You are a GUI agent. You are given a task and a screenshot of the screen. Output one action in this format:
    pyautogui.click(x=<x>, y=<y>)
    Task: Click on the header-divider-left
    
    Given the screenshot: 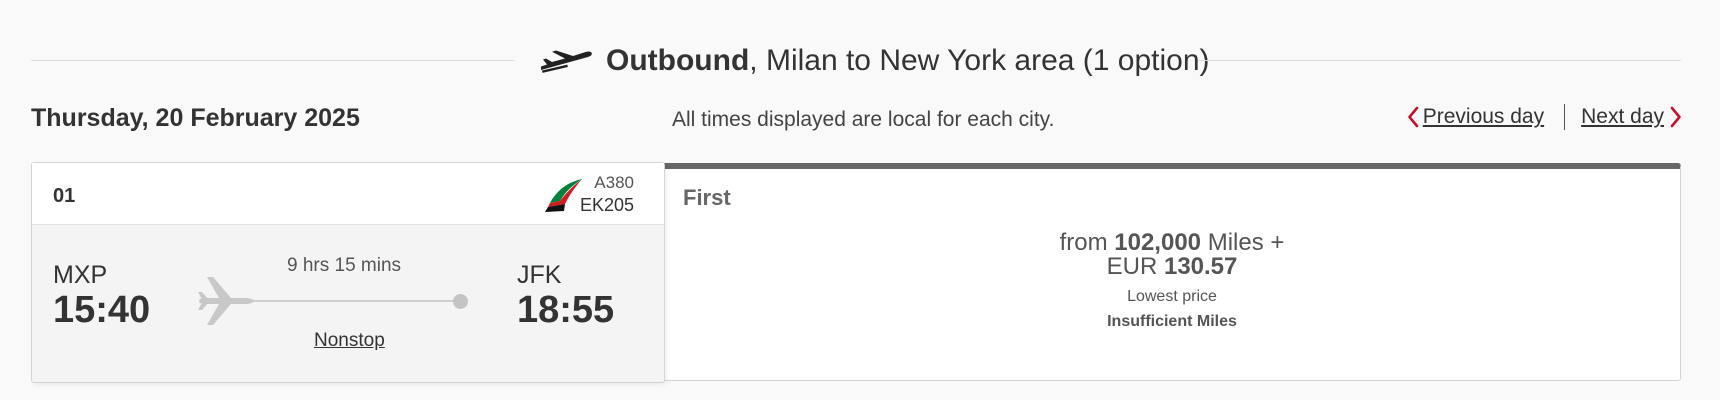 What is the action you would take?
    pyautogui.click(x=272, y=60)
    